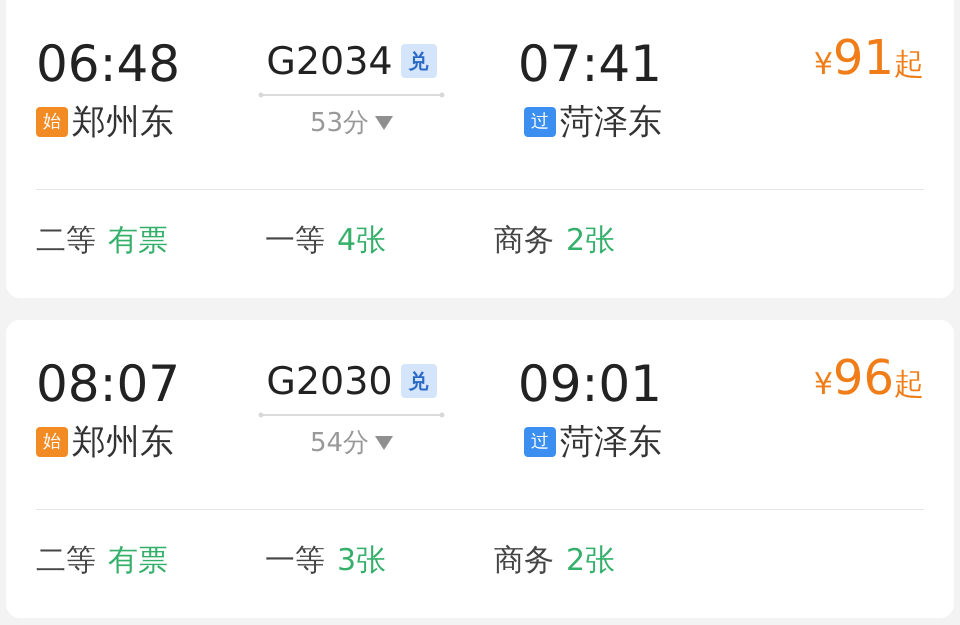 The width and height of the screenshot is (960, 625). What do you see at coordinates (340, 443) in the screenshot?
I see `duration: 54分` at bounding box center [340, 443].